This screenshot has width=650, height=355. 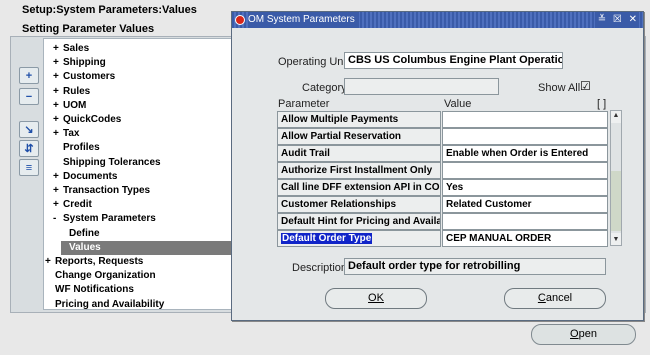 What do you see at coordinates (29, 75) in the screenshot?
I see `expand-icon: +` at bounding box center [29, 75].